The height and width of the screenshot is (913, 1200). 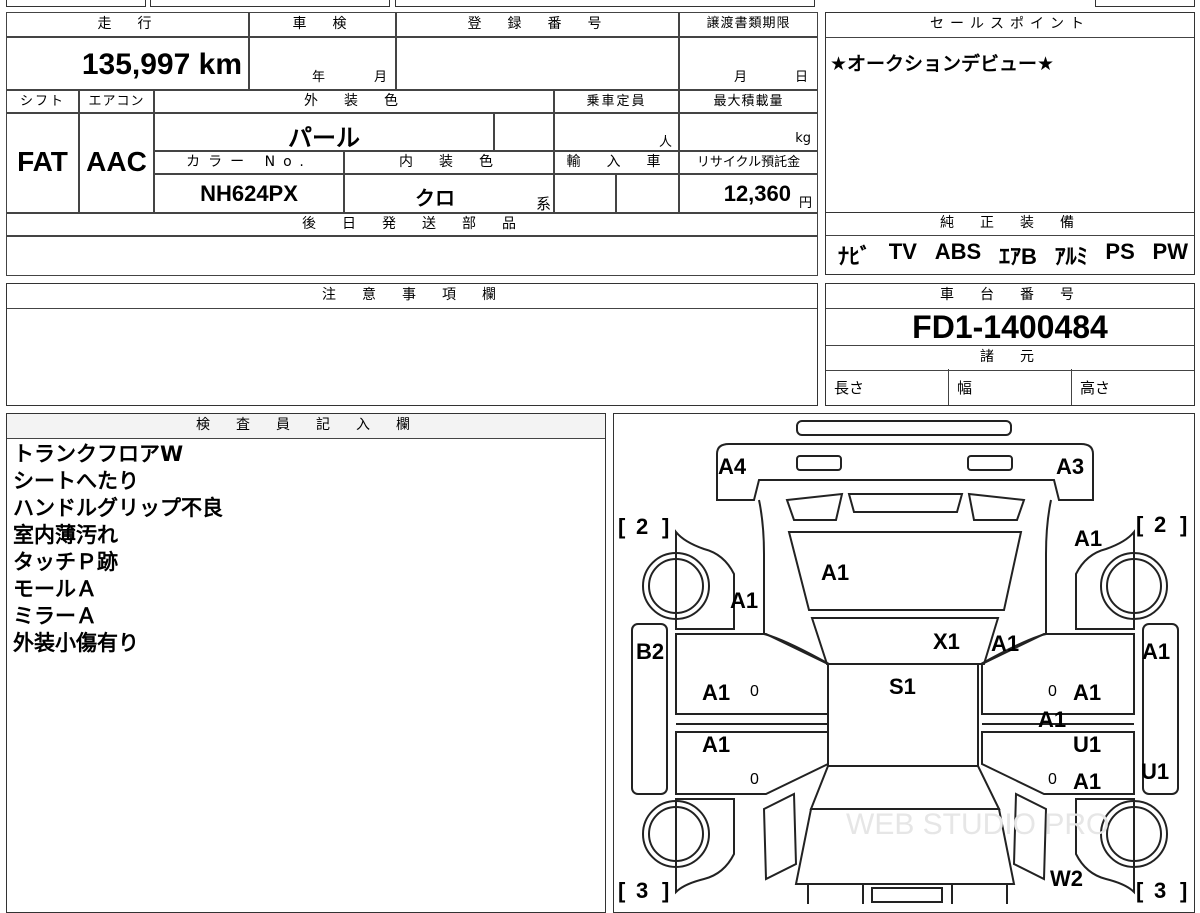 I want to click on mileage-value: 135,997 km, so click(x=161, y=64).